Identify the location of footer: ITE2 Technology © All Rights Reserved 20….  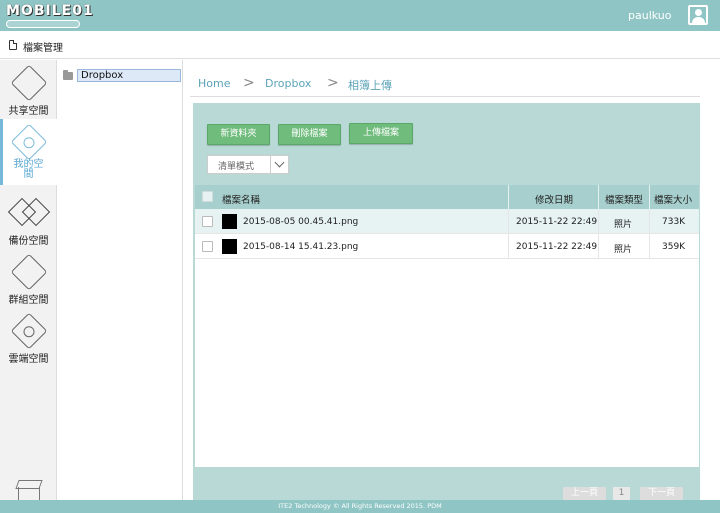
(360, 506).